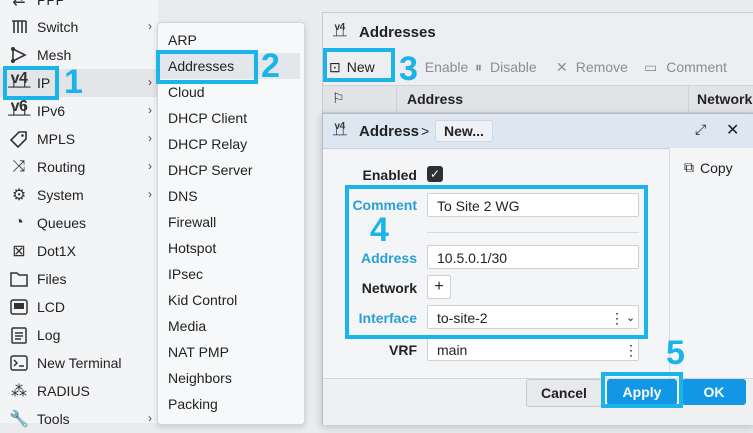  What do you see at coordinates (79, 223) in the screenshot?
I see `menu-item-queues: ◔ Queues` at bounding box center [79, 223].